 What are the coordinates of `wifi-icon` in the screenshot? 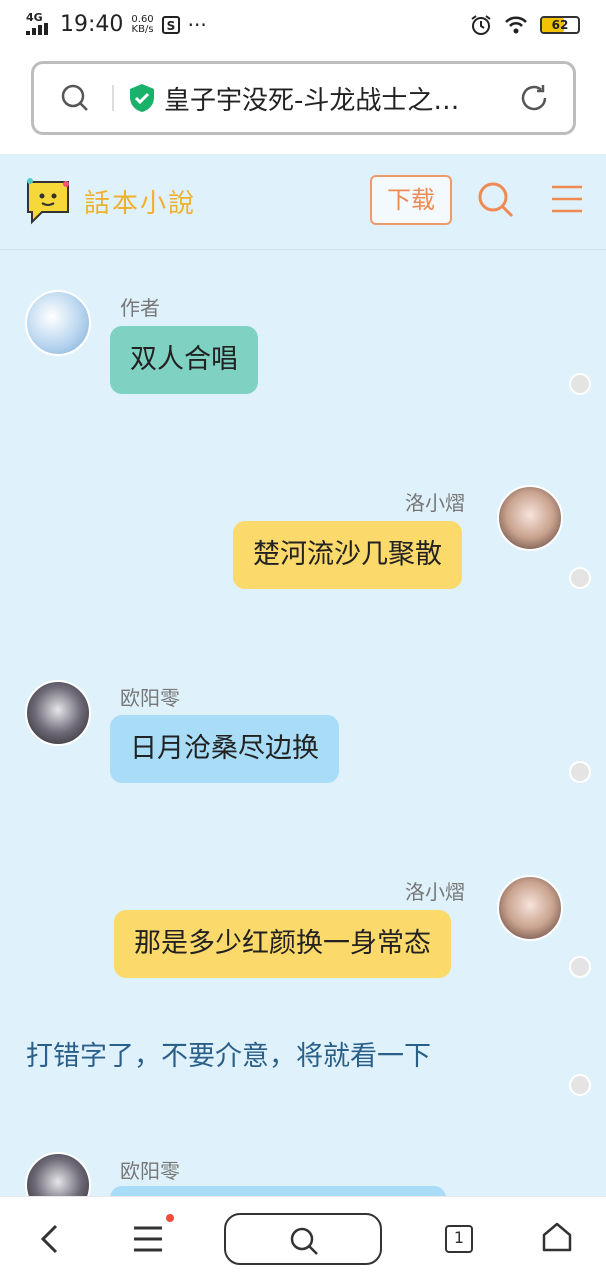 It's located at (516, 25).